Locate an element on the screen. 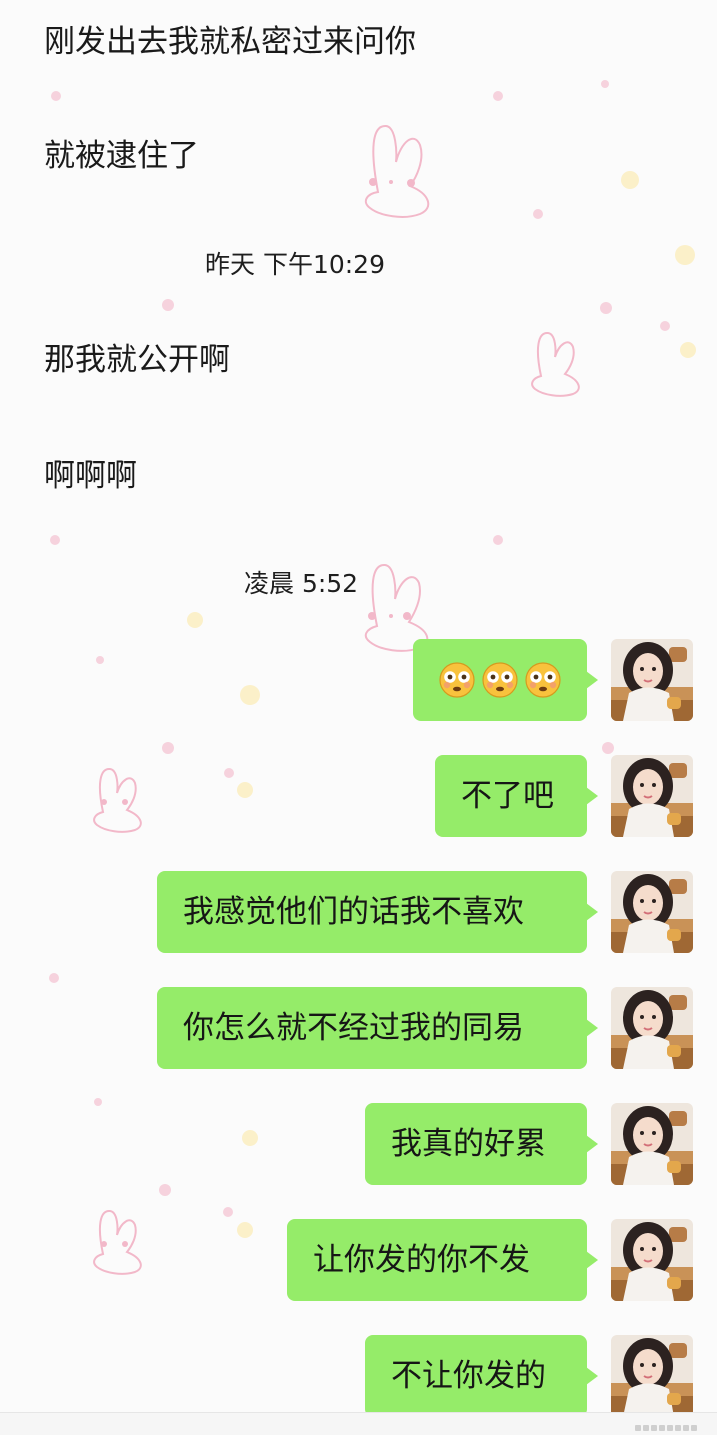  incoming-message: 刚发出去我就私密过来问你 is located at coordinates (230, 42).